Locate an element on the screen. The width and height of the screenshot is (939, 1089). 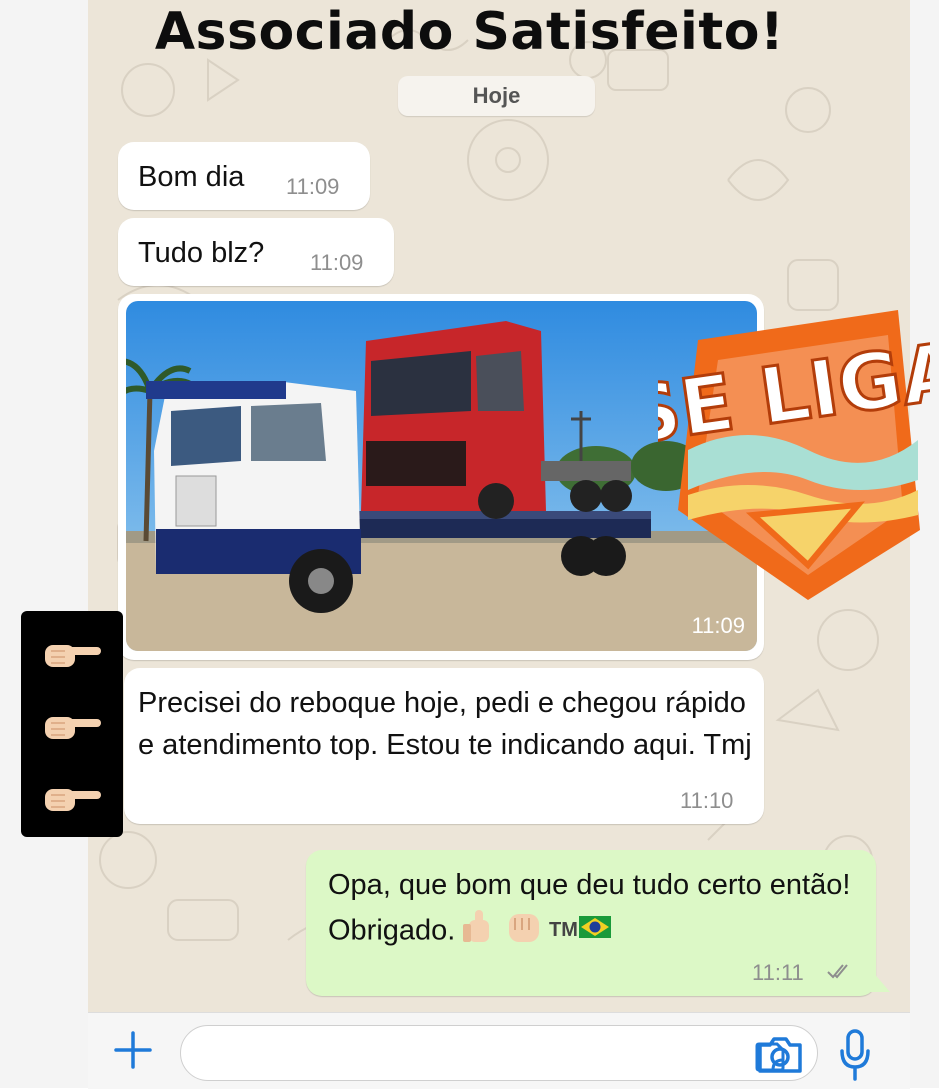
message-time: 11:10 is located at coordinates (707, 800).